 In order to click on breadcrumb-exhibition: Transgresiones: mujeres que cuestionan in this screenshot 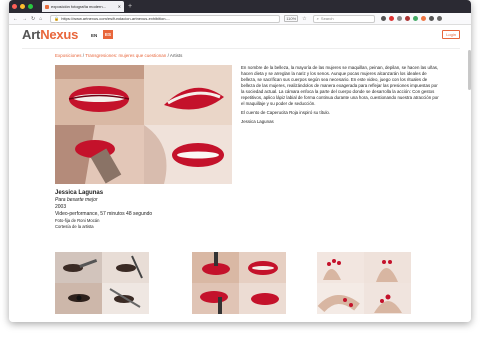, I will do `click(125, 55)`.